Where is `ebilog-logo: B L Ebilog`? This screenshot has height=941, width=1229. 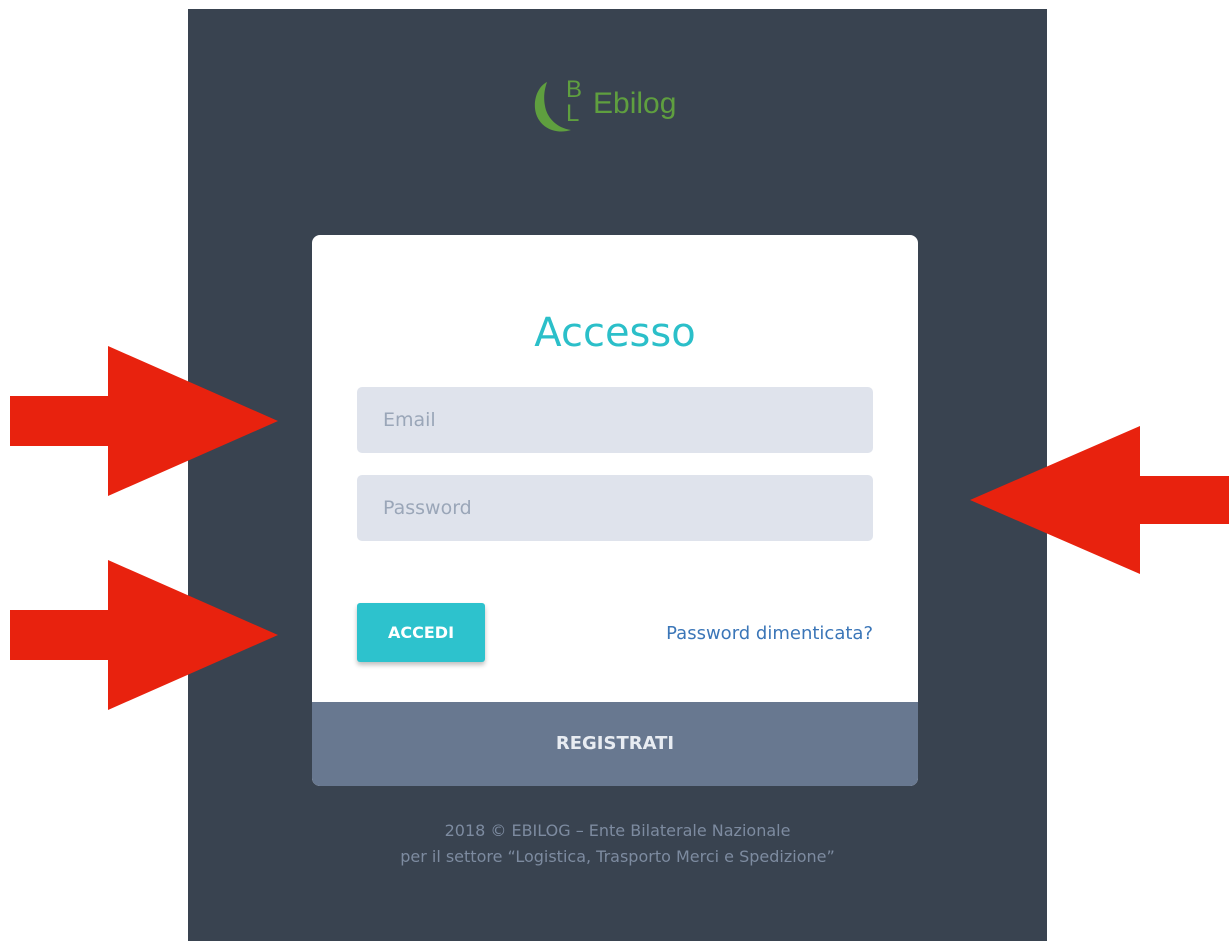 ebilog-logo: B L Ebilog is located at coordinates (623, 105).